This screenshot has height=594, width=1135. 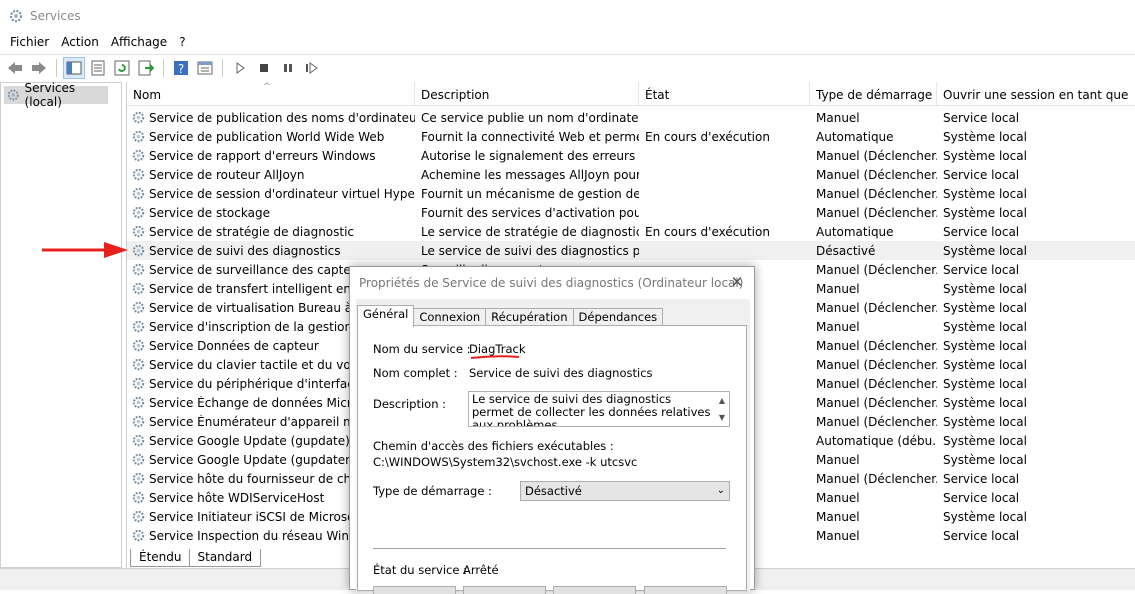 What do you see at coordinates (39, 68) in the screenshot?
I see `forward-icon` at bounding box center [39, 68].